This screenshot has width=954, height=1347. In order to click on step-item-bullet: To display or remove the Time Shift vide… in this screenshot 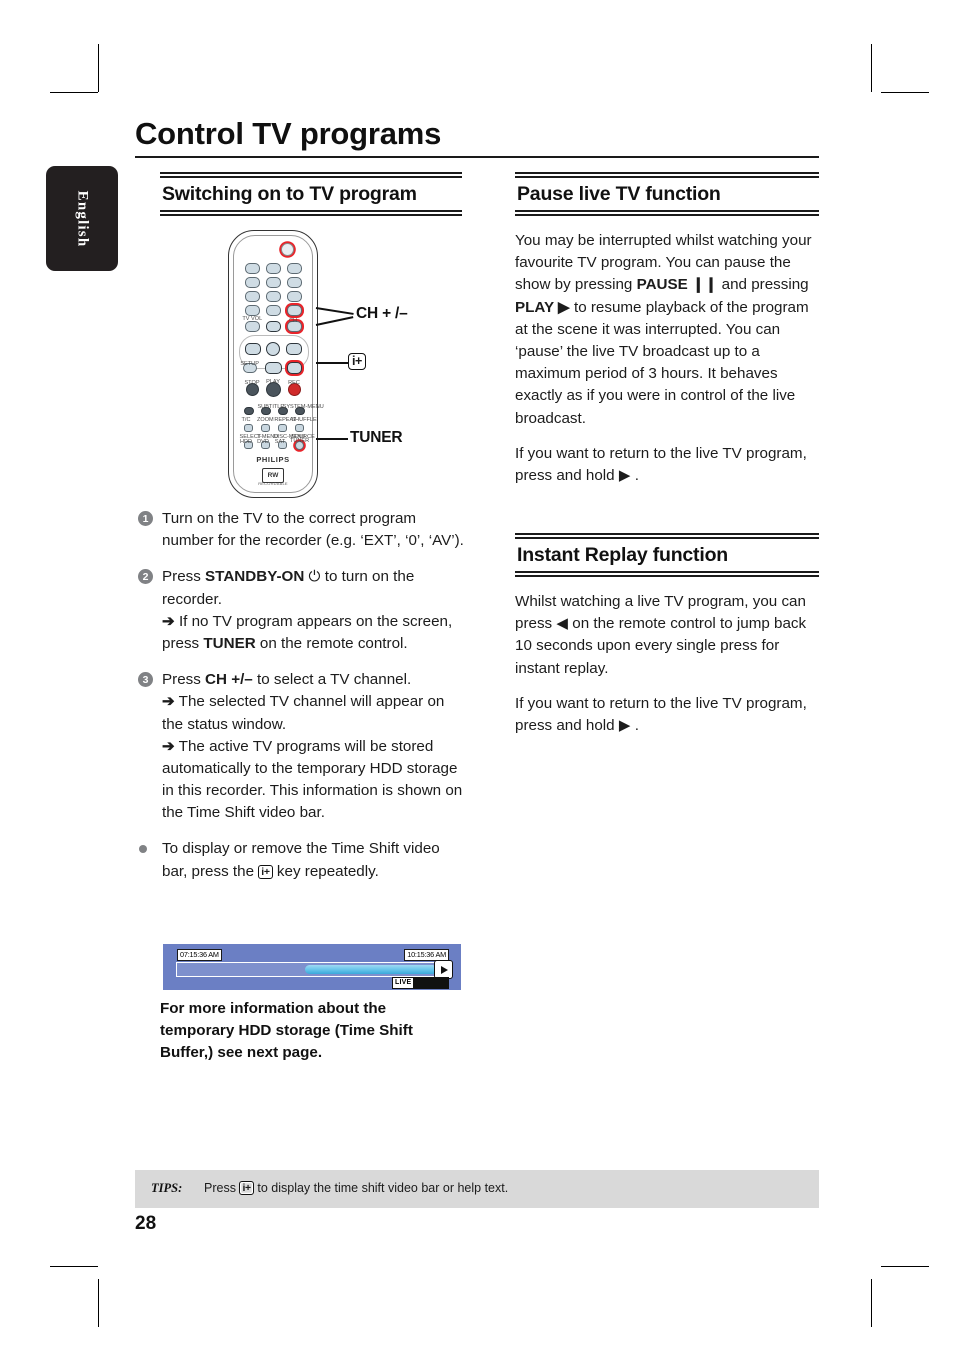, I will do `click(303, 860)`.